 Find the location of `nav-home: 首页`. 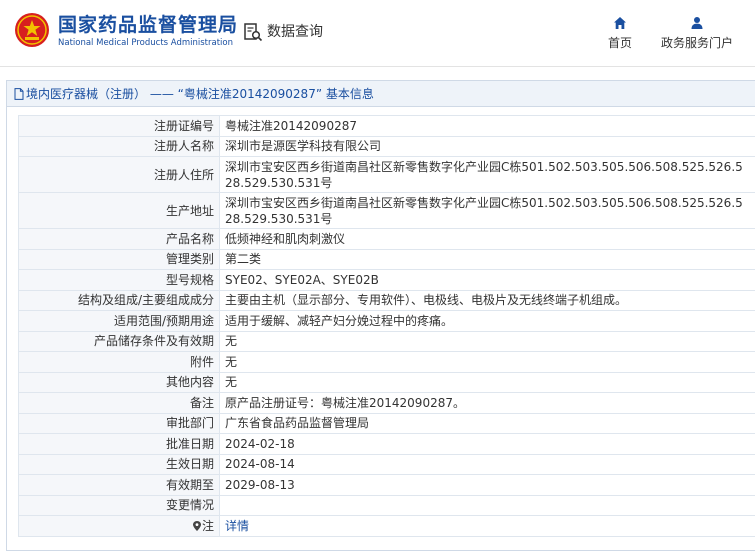

nav-home: 首页 is located at coordinates (620, 33).